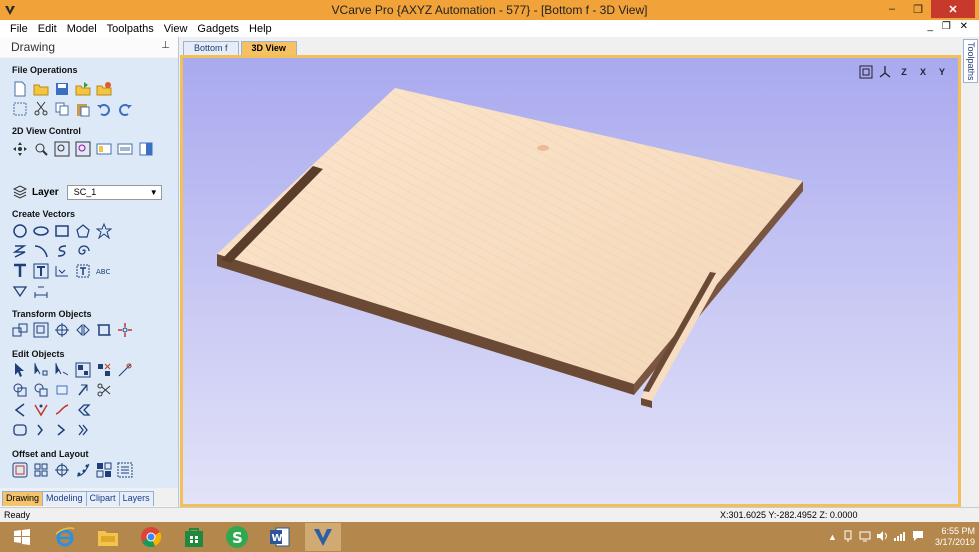 The image size is (979, 552). I want to click on import-vectors-icon, so click(83, 89).